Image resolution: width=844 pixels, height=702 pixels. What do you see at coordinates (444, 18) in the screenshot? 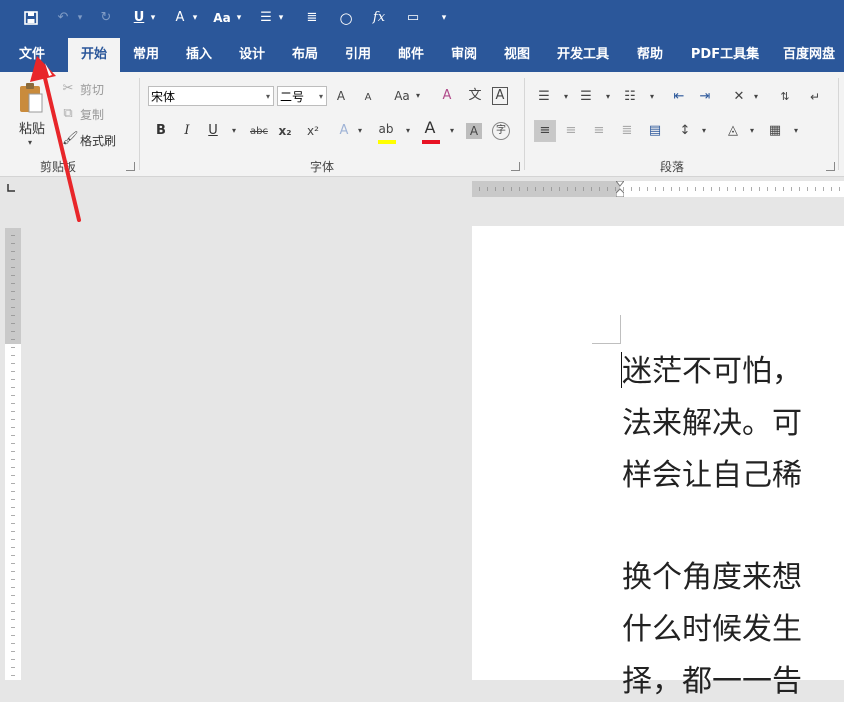
I see `customize-icon: ▾` at bounding box center [444, 18].